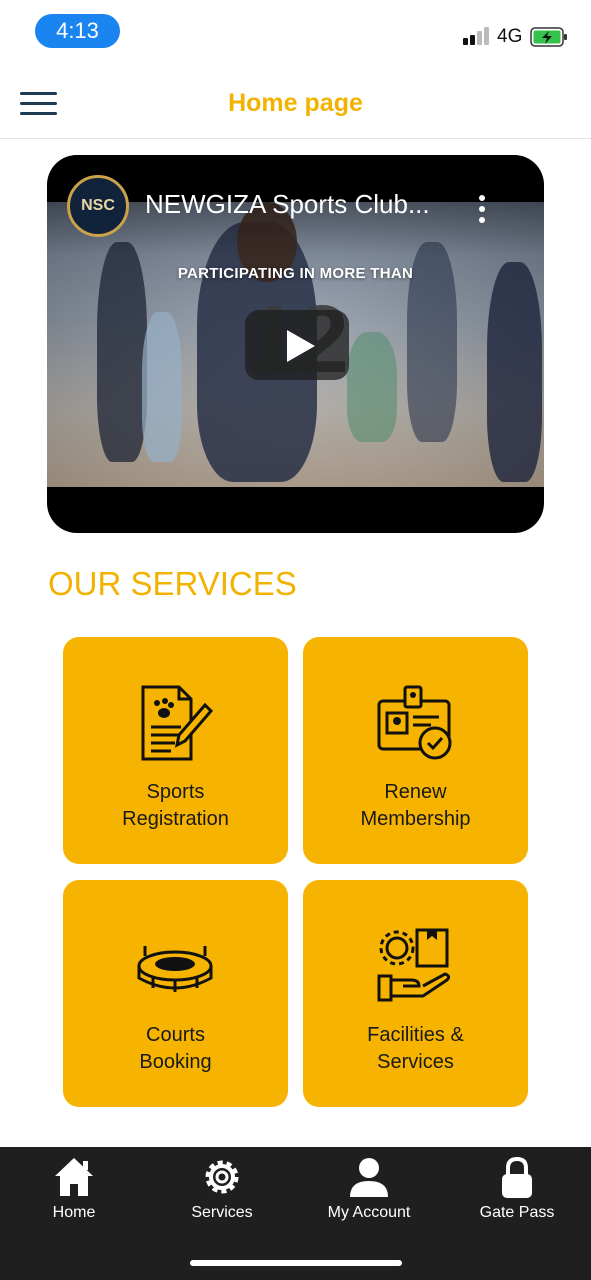 The image size is (591, 1280). What do you see at coordinates (369, 1212) in the screenshot?
I see `nav-label: My Account` at bounding box center [369, 1212].